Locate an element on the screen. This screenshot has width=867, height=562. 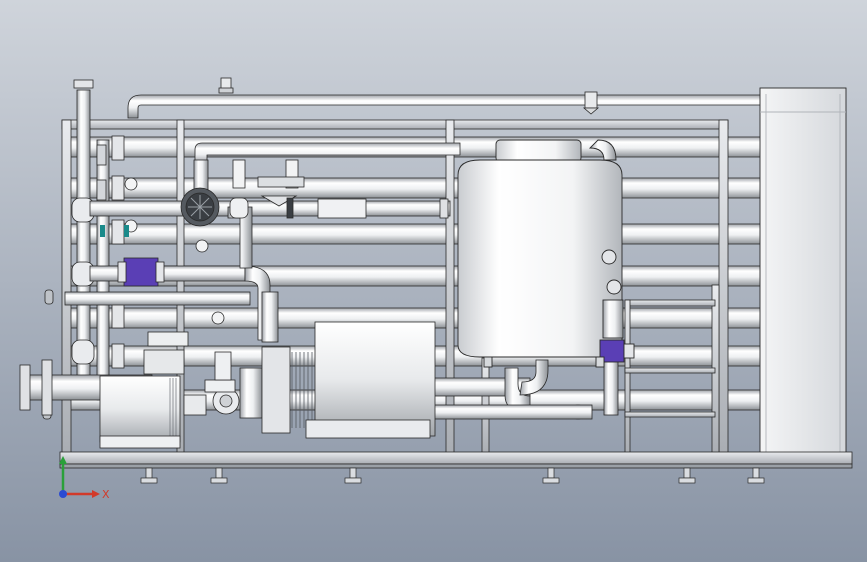
triad-z-axis is located at coordinates (63, 494).